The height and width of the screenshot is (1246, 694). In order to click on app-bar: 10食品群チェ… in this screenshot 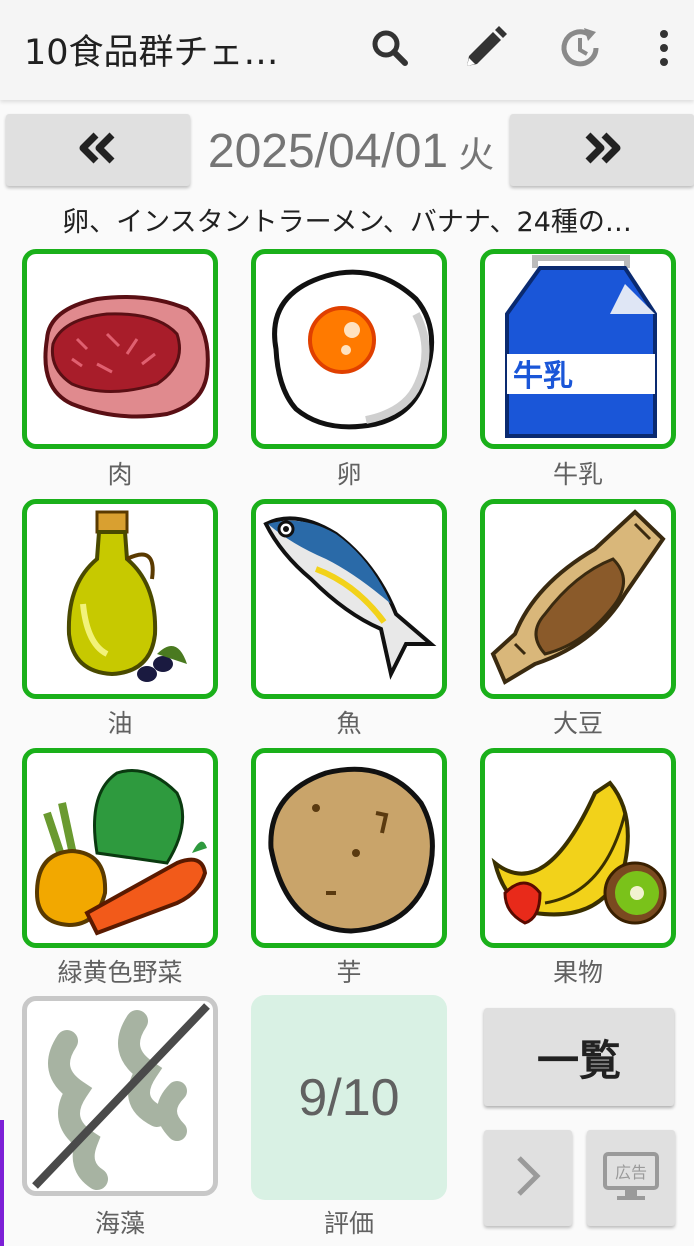, I will do `click(347, 50)`.